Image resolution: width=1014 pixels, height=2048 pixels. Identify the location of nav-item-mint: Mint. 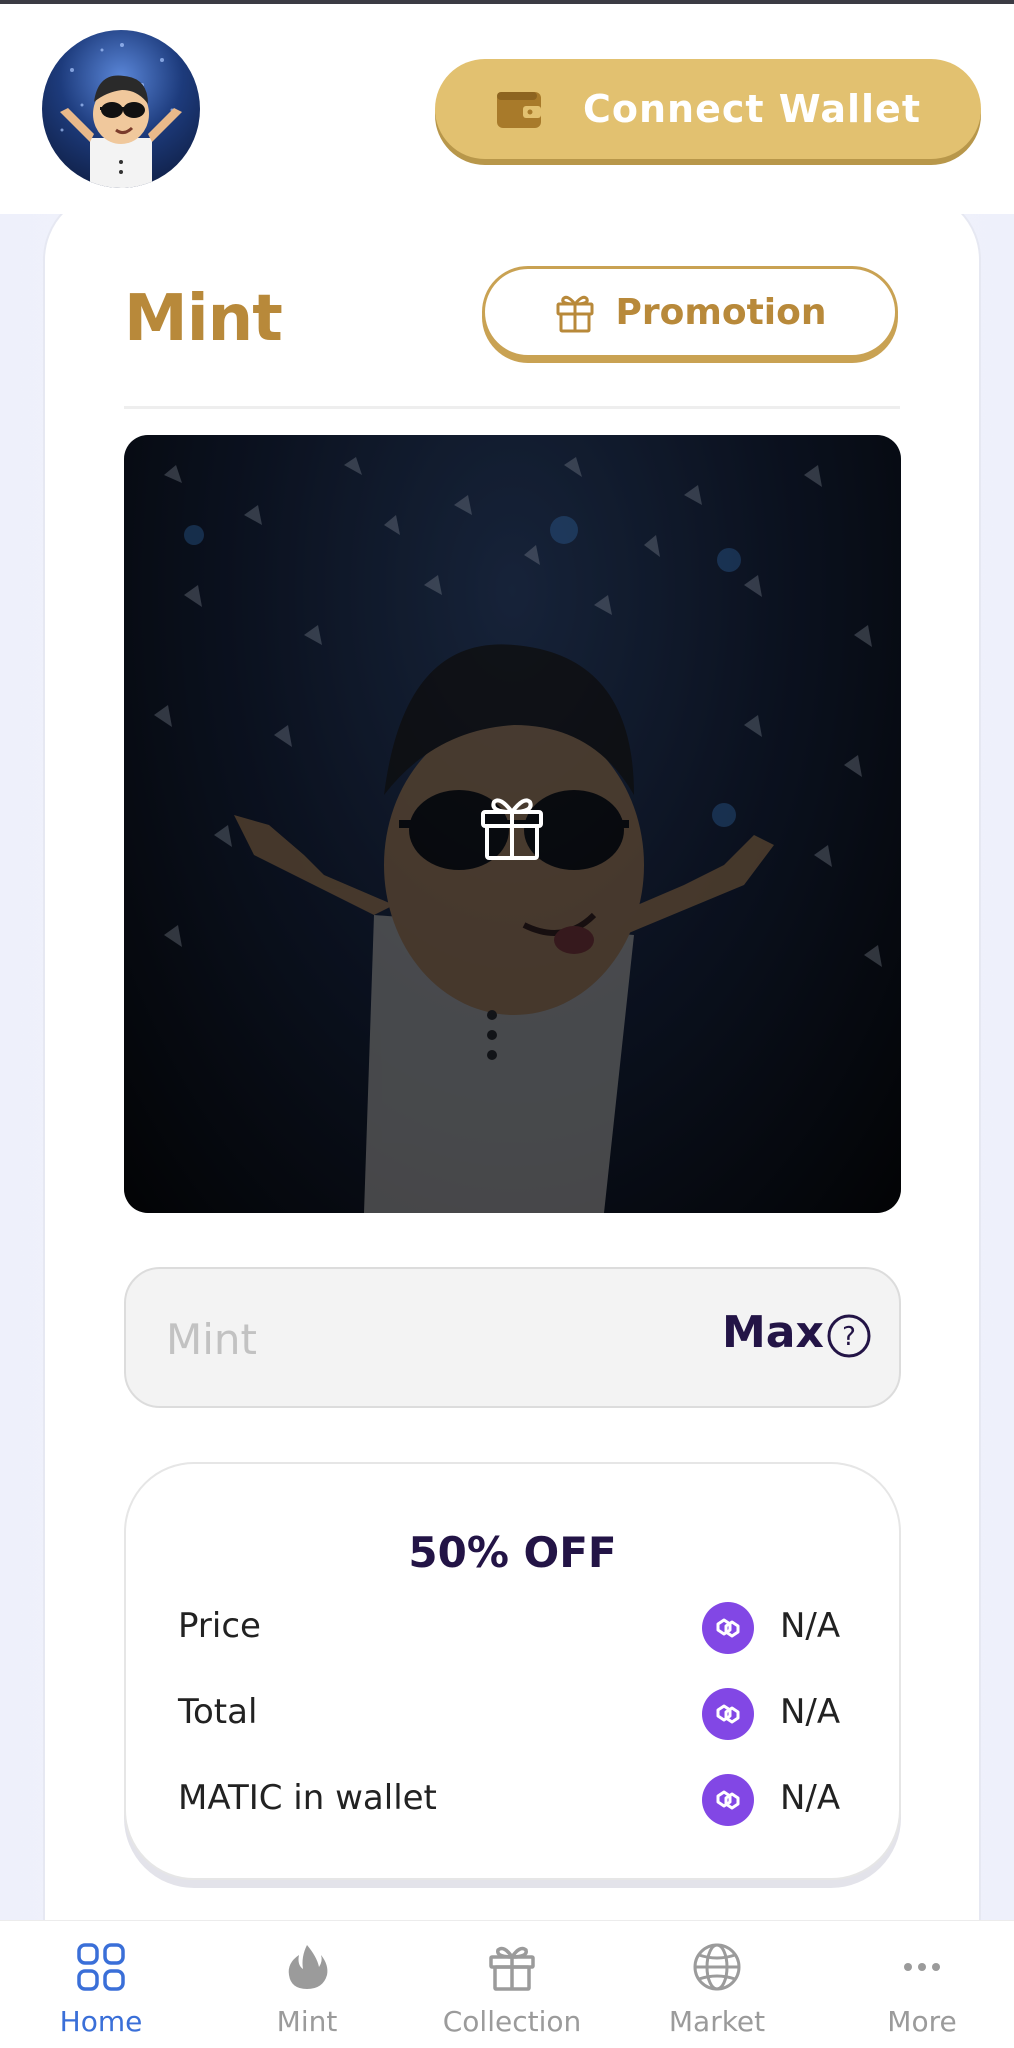
(307, 1984).